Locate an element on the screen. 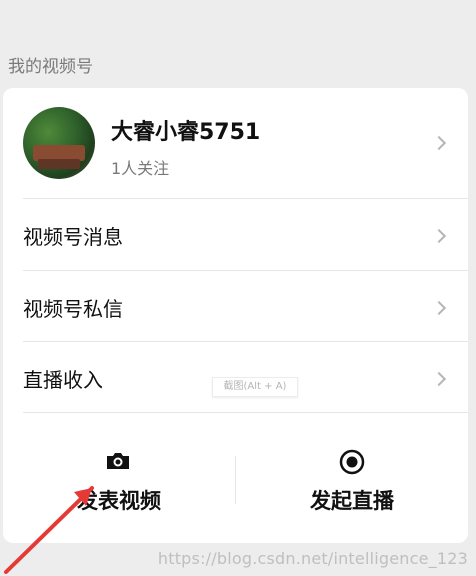 Image resolution: width=476 pixels, height=576 pixels. publish-video-label: 发表视频 is located at coordinates (119, 501).